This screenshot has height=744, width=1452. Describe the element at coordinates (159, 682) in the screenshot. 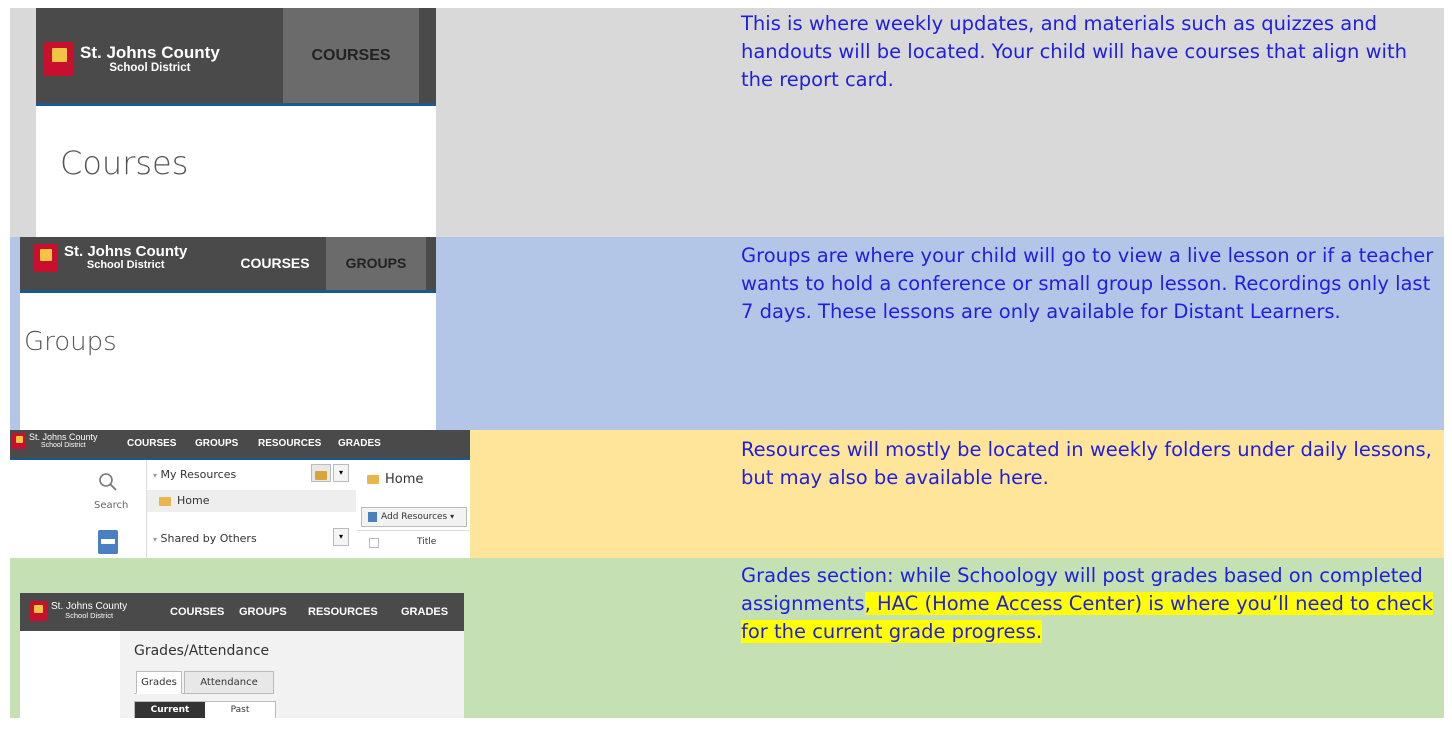

I see `tab-grades: Grades` at that location.